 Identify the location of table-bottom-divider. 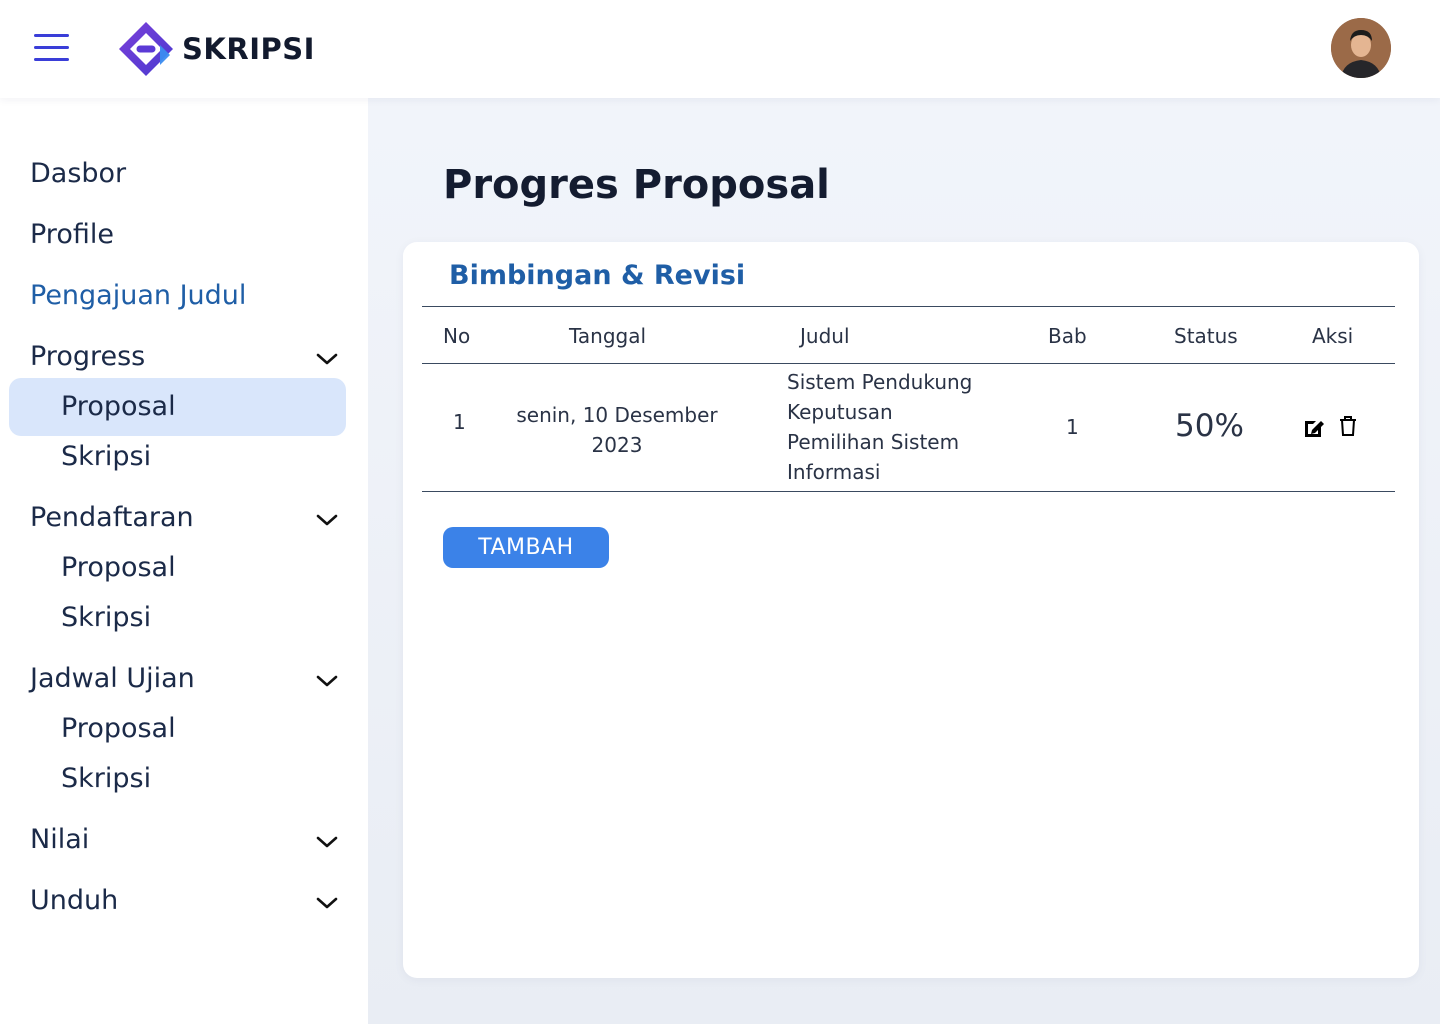
(908, 491).